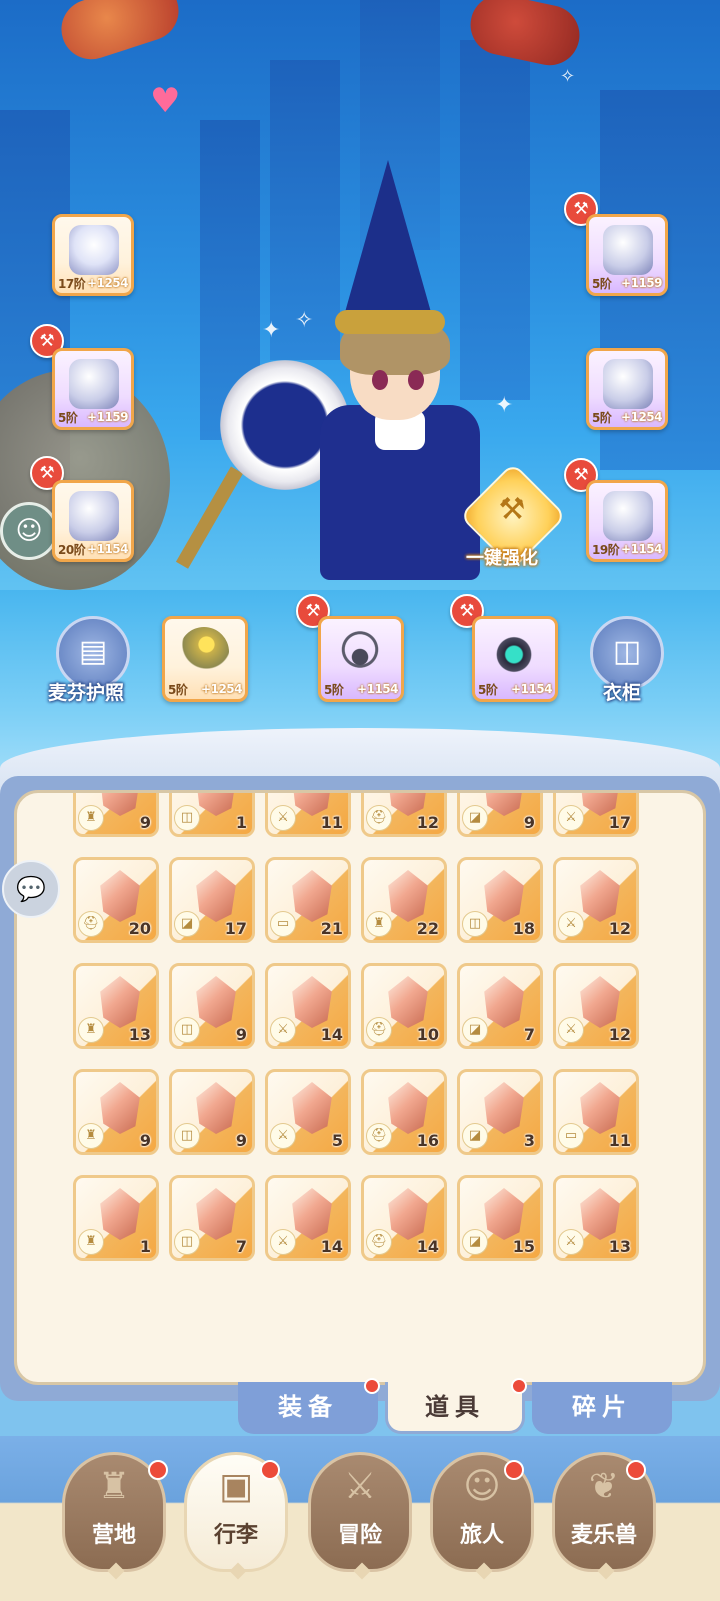  I want to click on wizard-hat-brim, so click(390, 322).